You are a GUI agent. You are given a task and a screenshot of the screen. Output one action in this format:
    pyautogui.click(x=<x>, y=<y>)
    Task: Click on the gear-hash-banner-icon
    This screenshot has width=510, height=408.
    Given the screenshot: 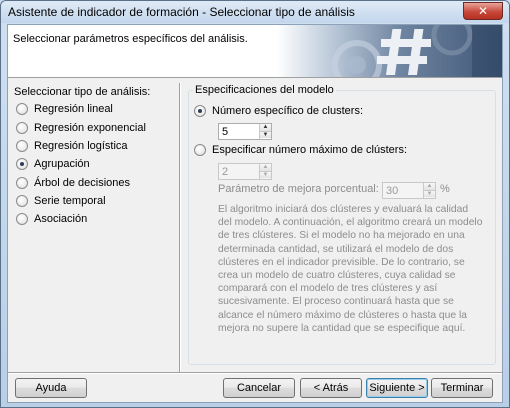 What is the action you would take?
    pyautogui.click(x=417, y=51)
    